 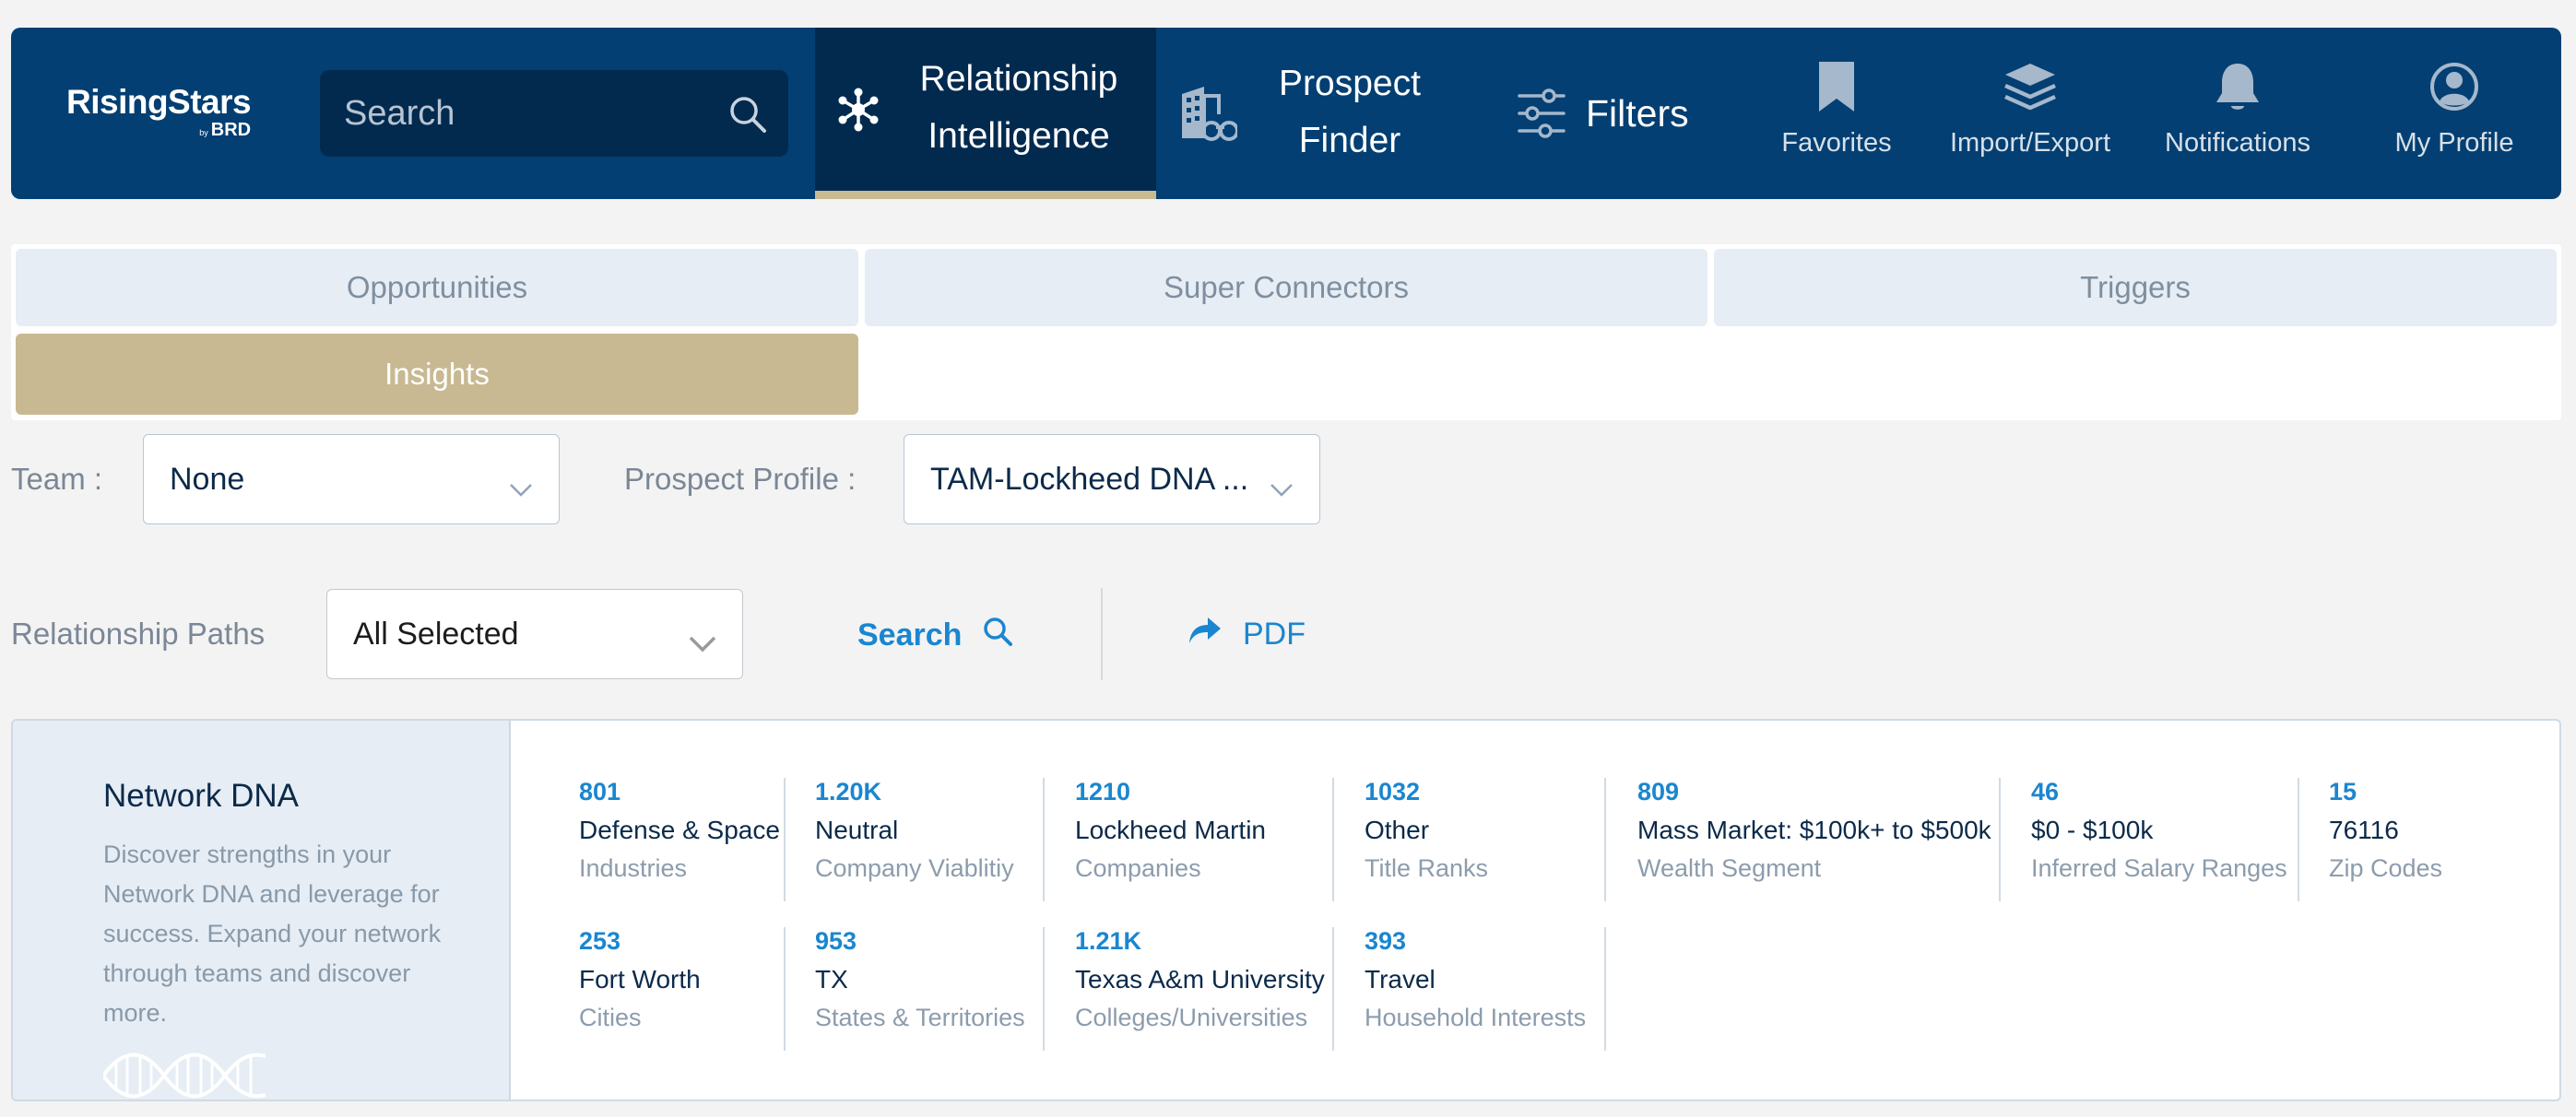 I want to click on stat-cities: 253 Fort Worth Cities, so click(x=640, y=979).